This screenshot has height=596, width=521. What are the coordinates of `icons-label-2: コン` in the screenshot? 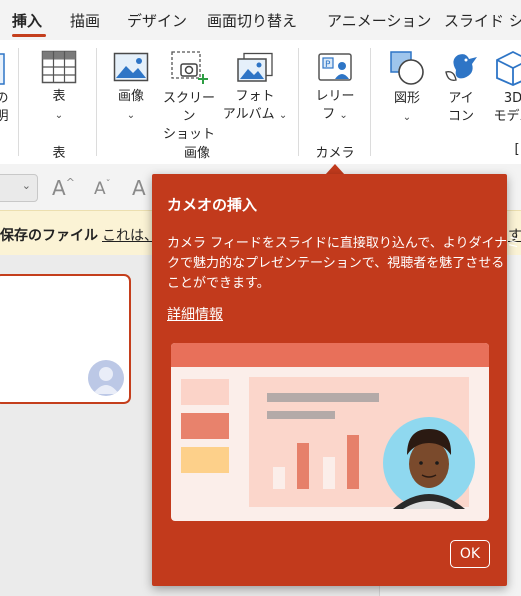 It's located at (460, 116).